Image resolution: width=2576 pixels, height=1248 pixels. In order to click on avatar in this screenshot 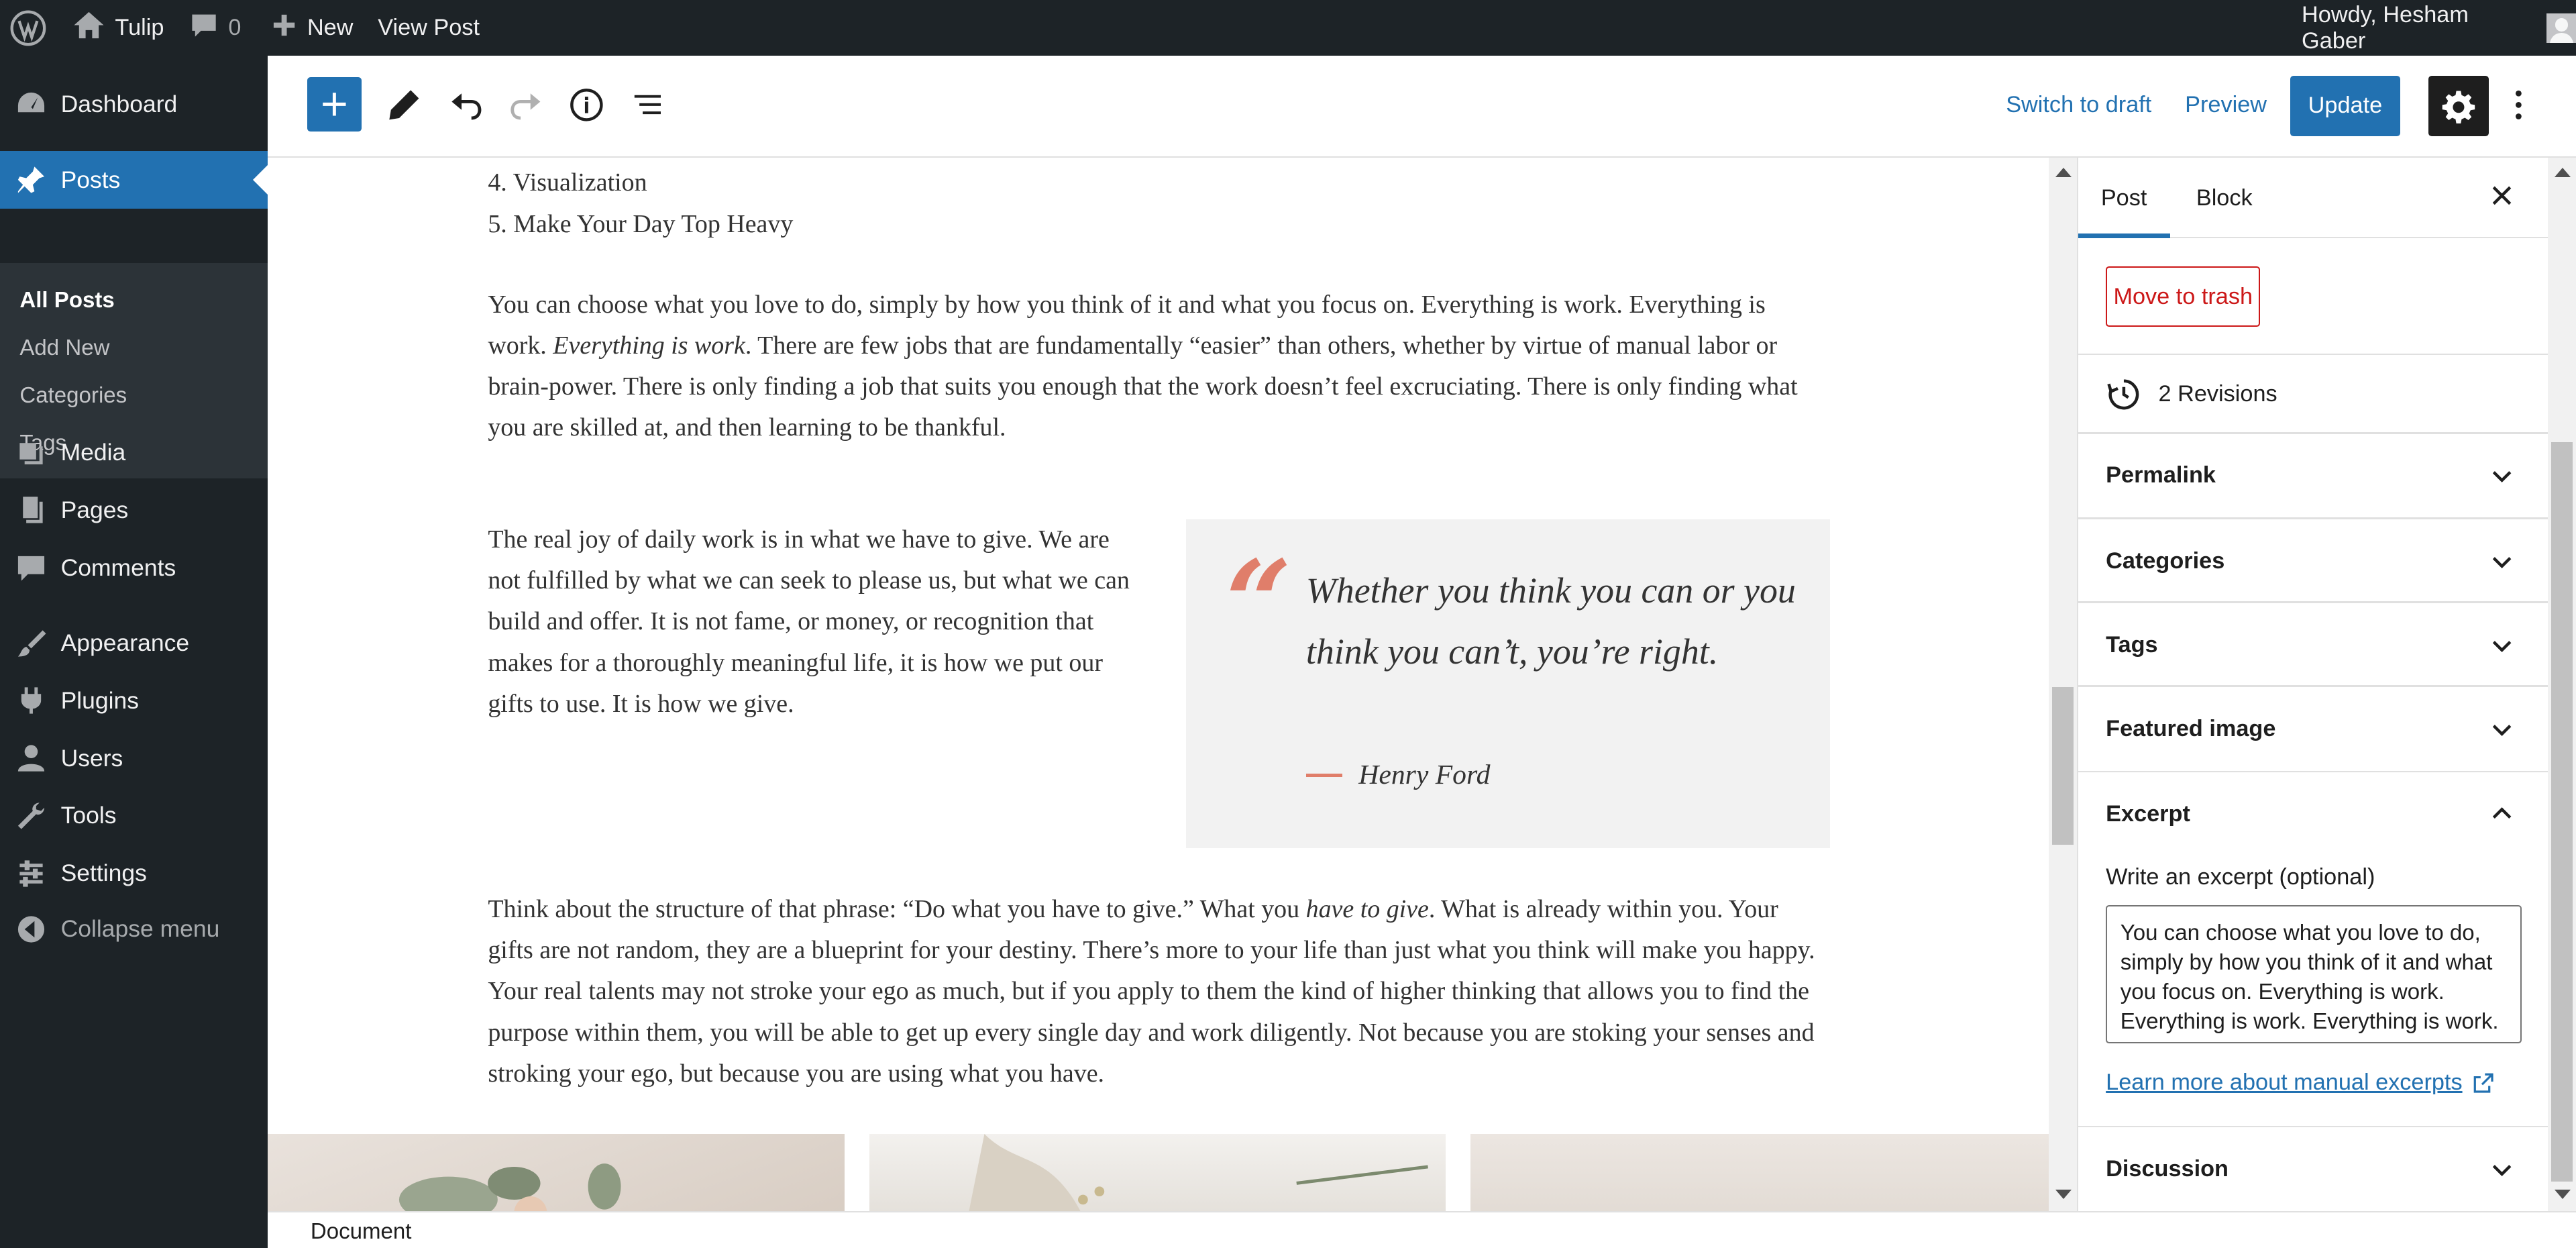, I will do `click(2561, 28)`.